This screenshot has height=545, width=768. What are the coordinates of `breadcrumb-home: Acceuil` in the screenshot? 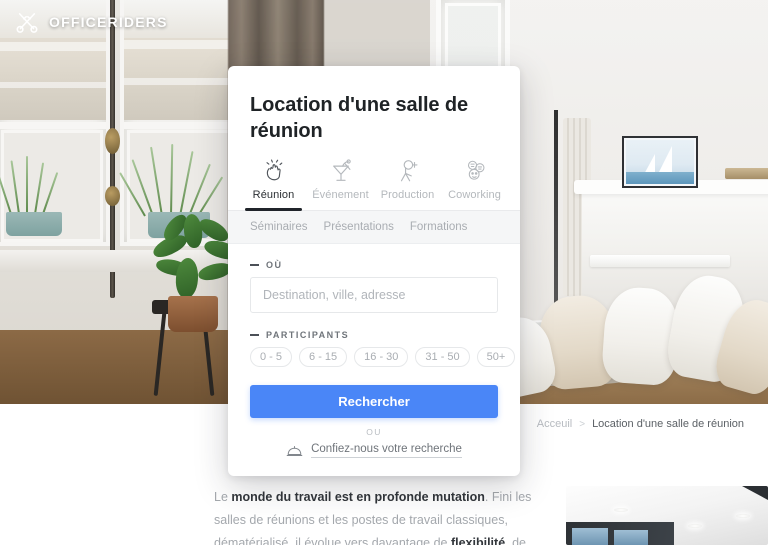 It's located at (554, 424).